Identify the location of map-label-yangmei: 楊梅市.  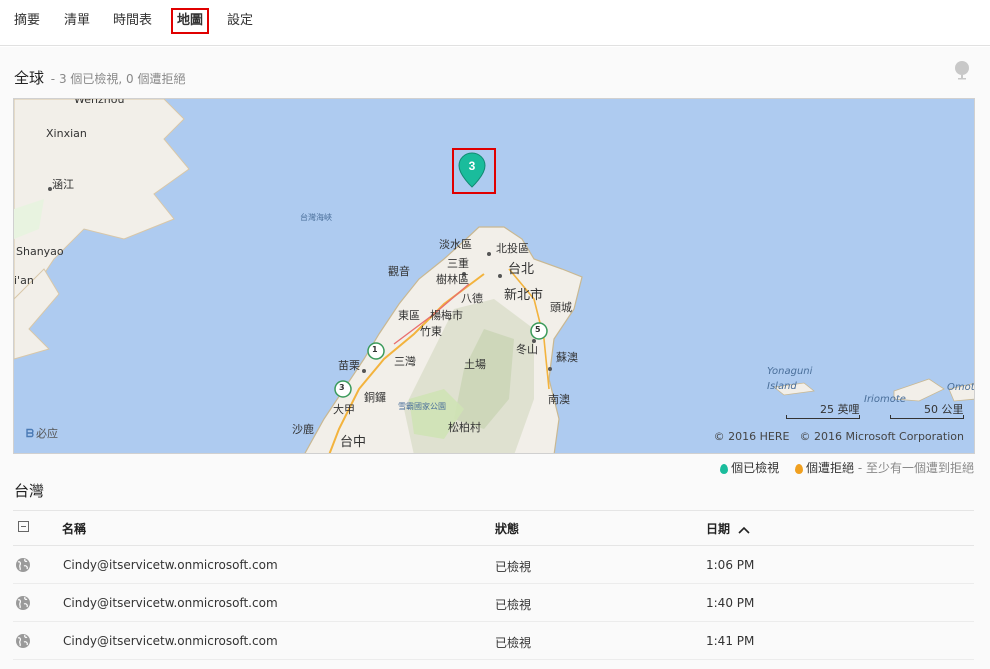
(446, 315).